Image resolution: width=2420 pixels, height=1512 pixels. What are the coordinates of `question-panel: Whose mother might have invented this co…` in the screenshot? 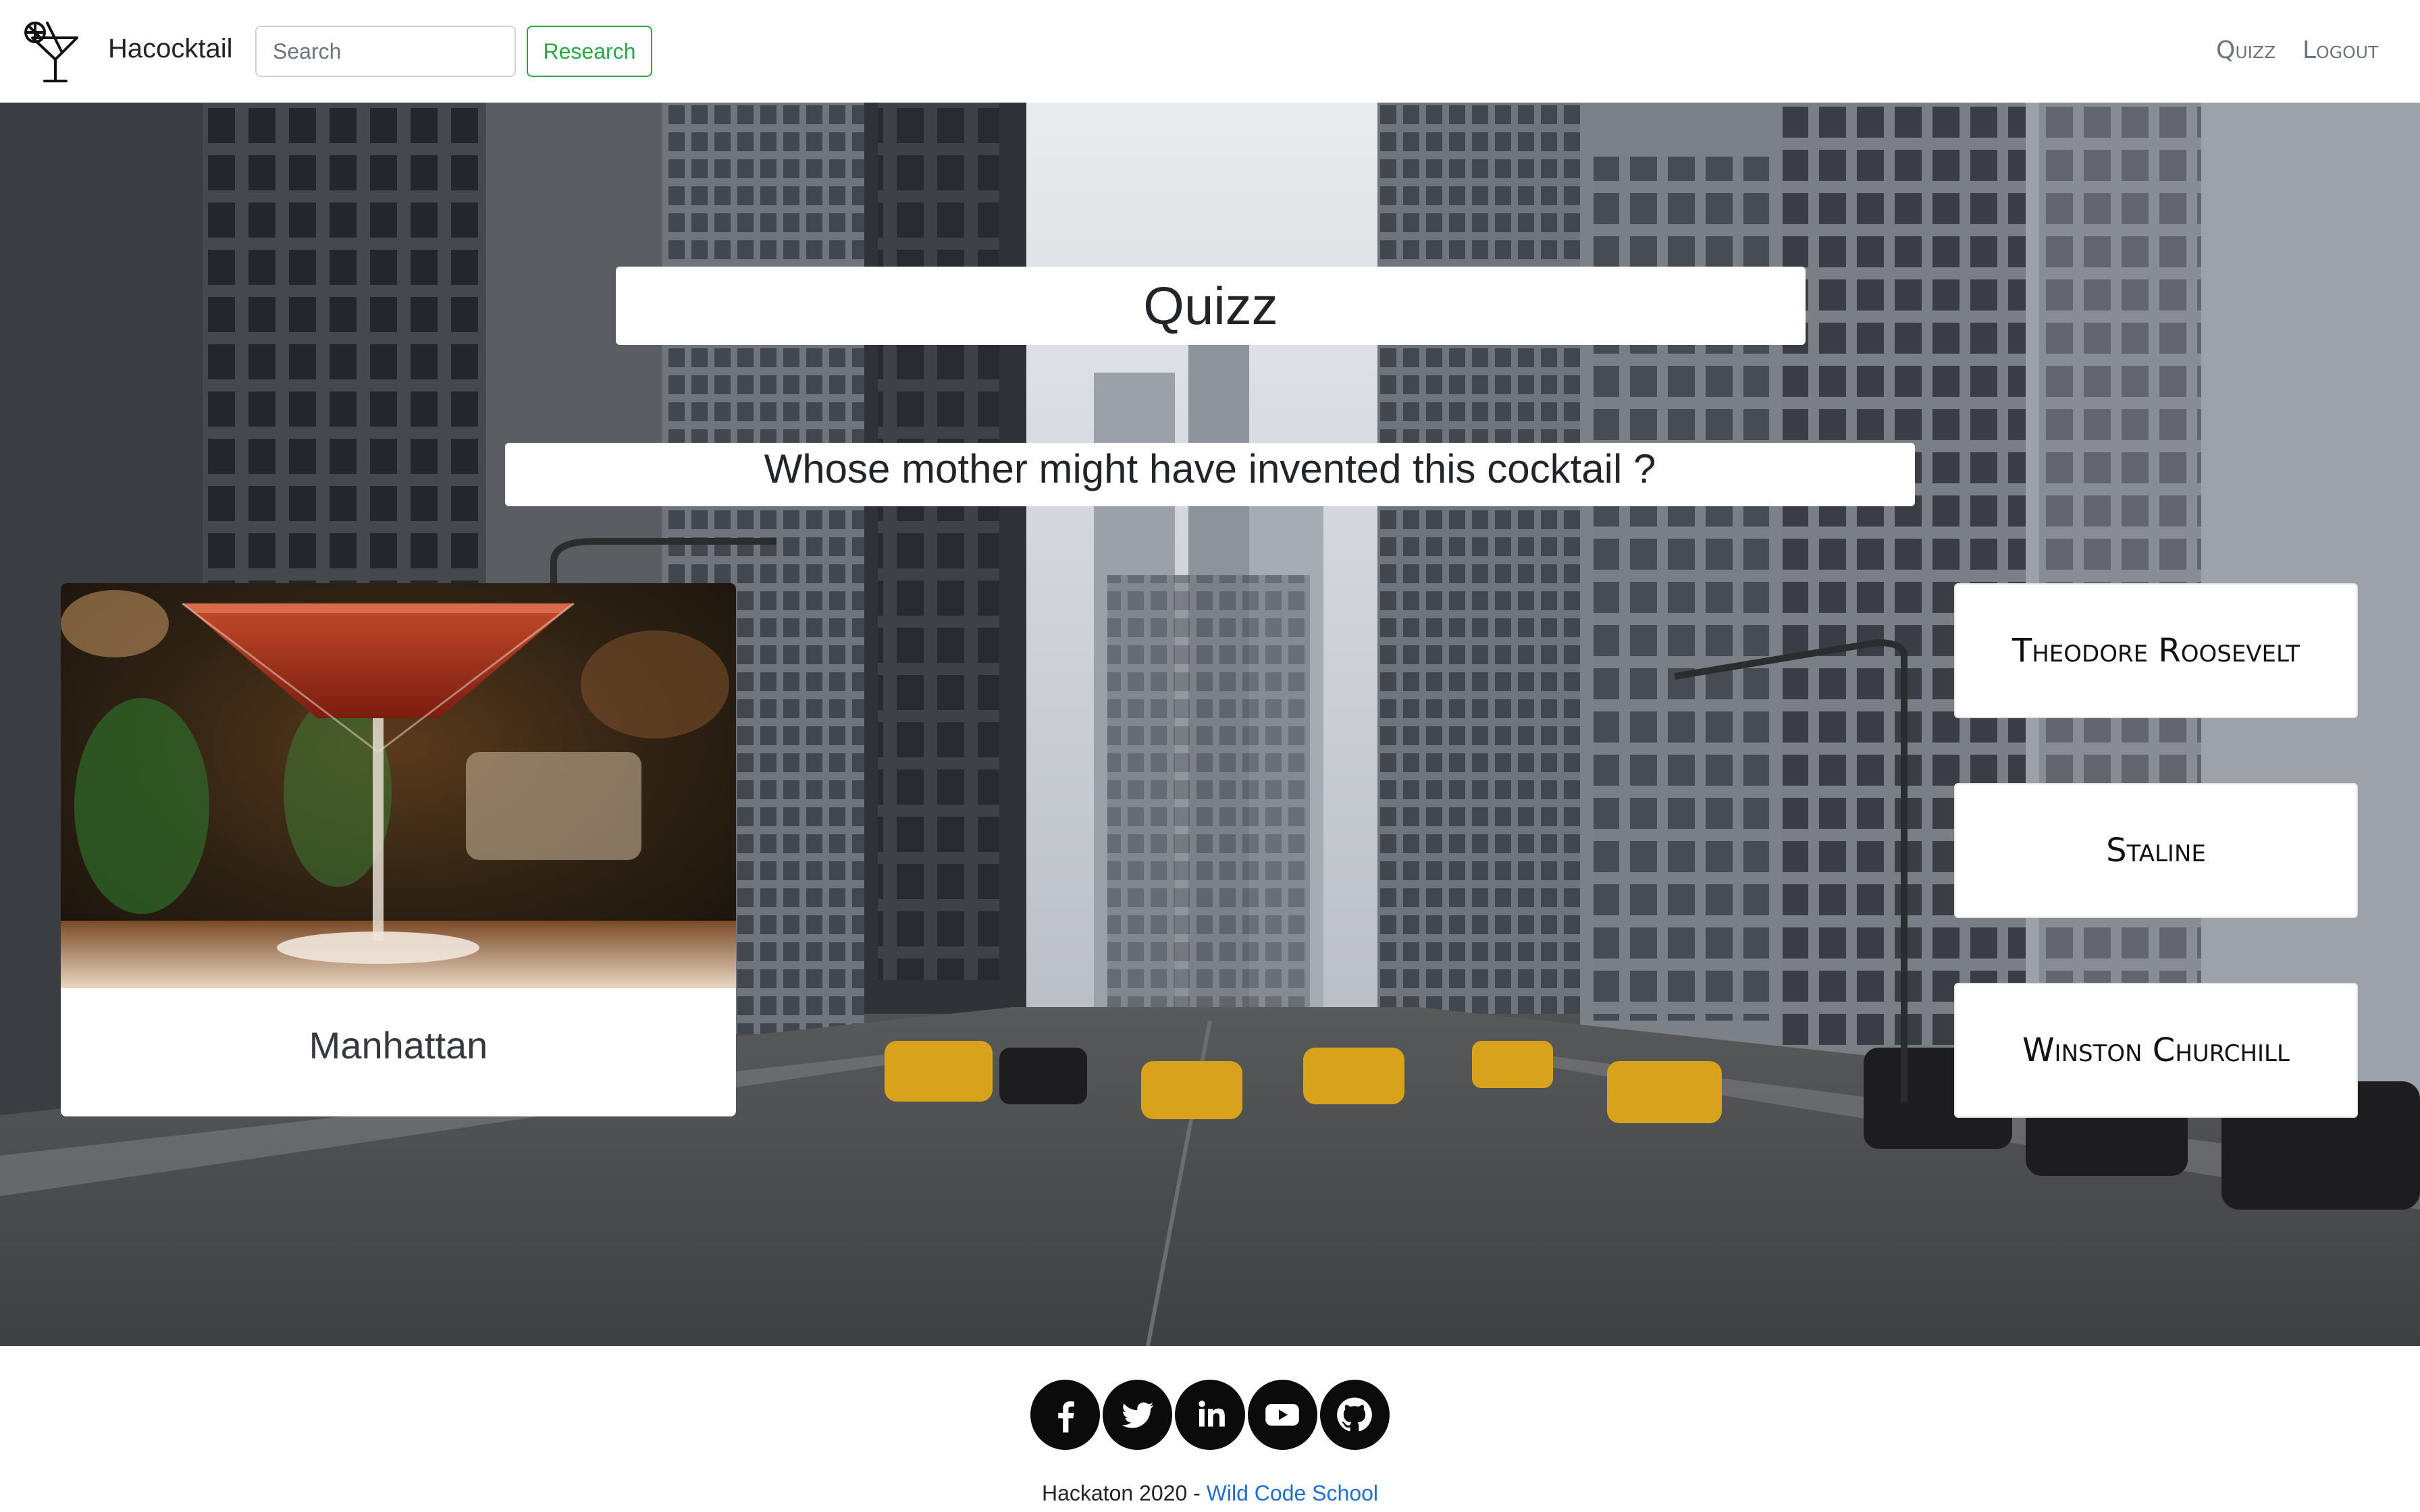 It's located at (1210, 474).